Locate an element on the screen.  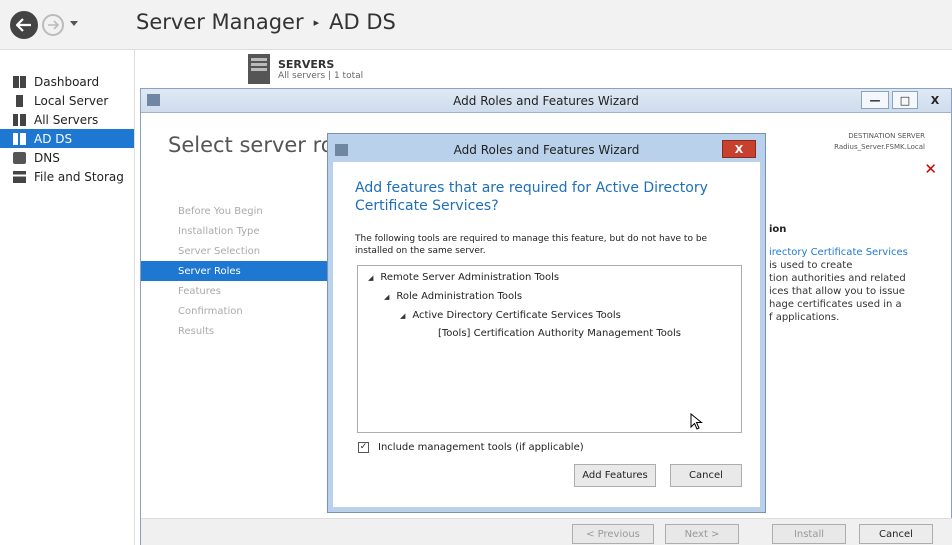
servers-title: SERVERS is located at coordinates (306, 64).